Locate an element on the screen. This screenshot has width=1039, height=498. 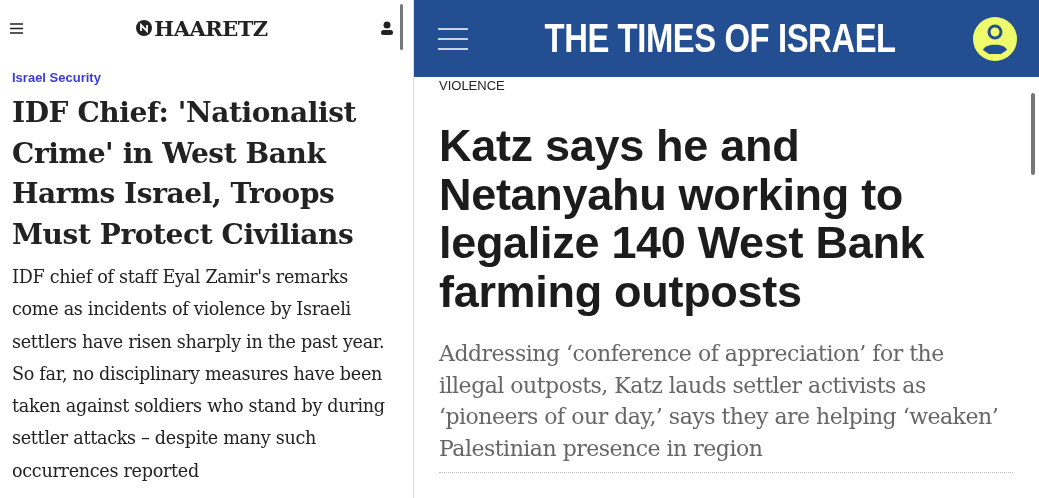
category-link: Israel Security is located at coordinates (212, 77).